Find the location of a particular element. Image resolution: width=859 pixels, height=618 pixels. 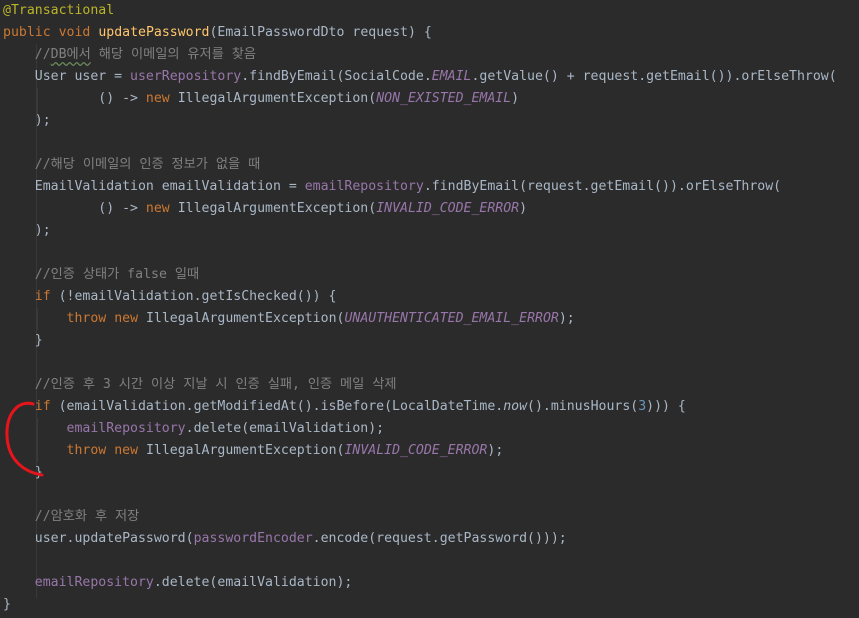

code-line-27: emailRepository.delete(emailValidation); is located at coordinates (178, 583).